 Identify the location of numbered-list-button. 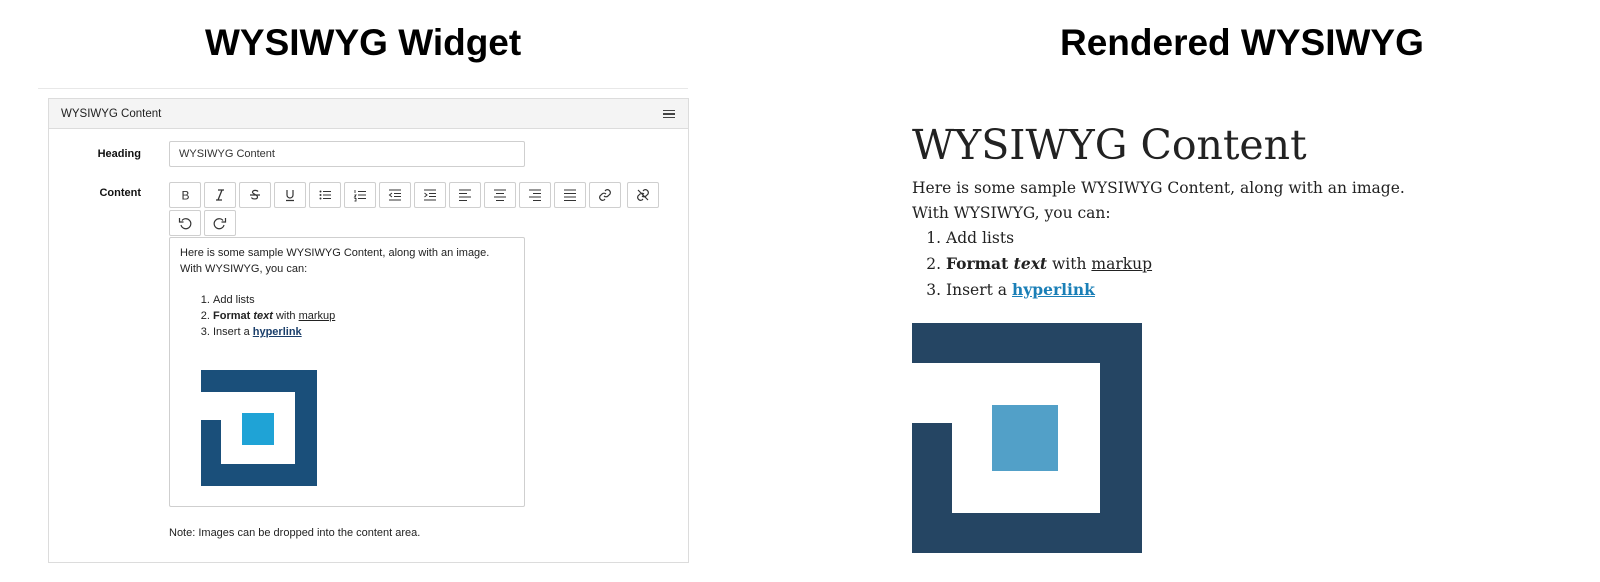
(360, 195).